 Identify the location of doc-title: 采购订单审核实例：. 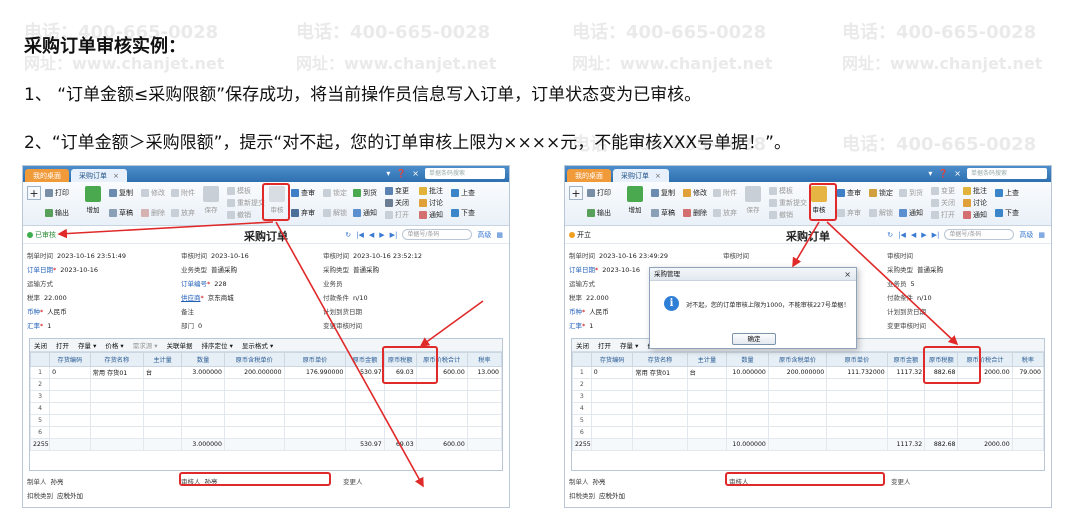
(105, 46).